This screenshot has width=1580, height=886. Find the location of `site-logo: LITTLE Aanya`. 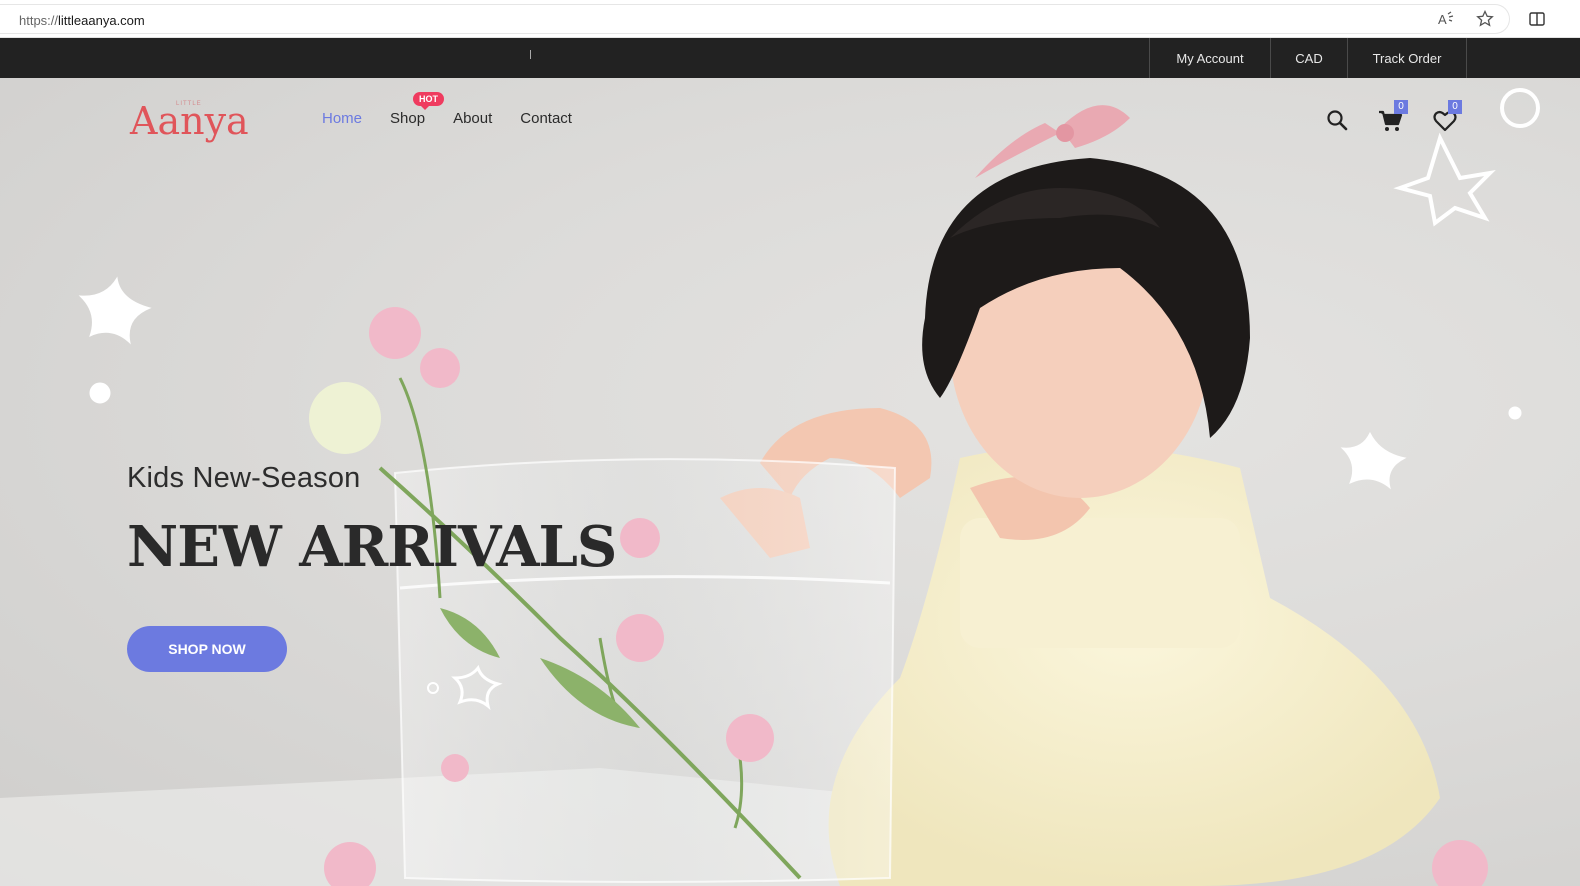

site-logo: LITTLE Aanya is located at coordinates (189, 119).